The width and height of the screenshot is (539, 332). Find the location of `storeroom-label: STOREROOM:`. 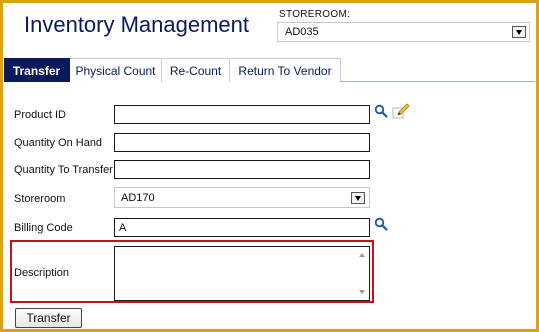

storeroom-label: STOREROOM: is located at coordinates (315, 14).